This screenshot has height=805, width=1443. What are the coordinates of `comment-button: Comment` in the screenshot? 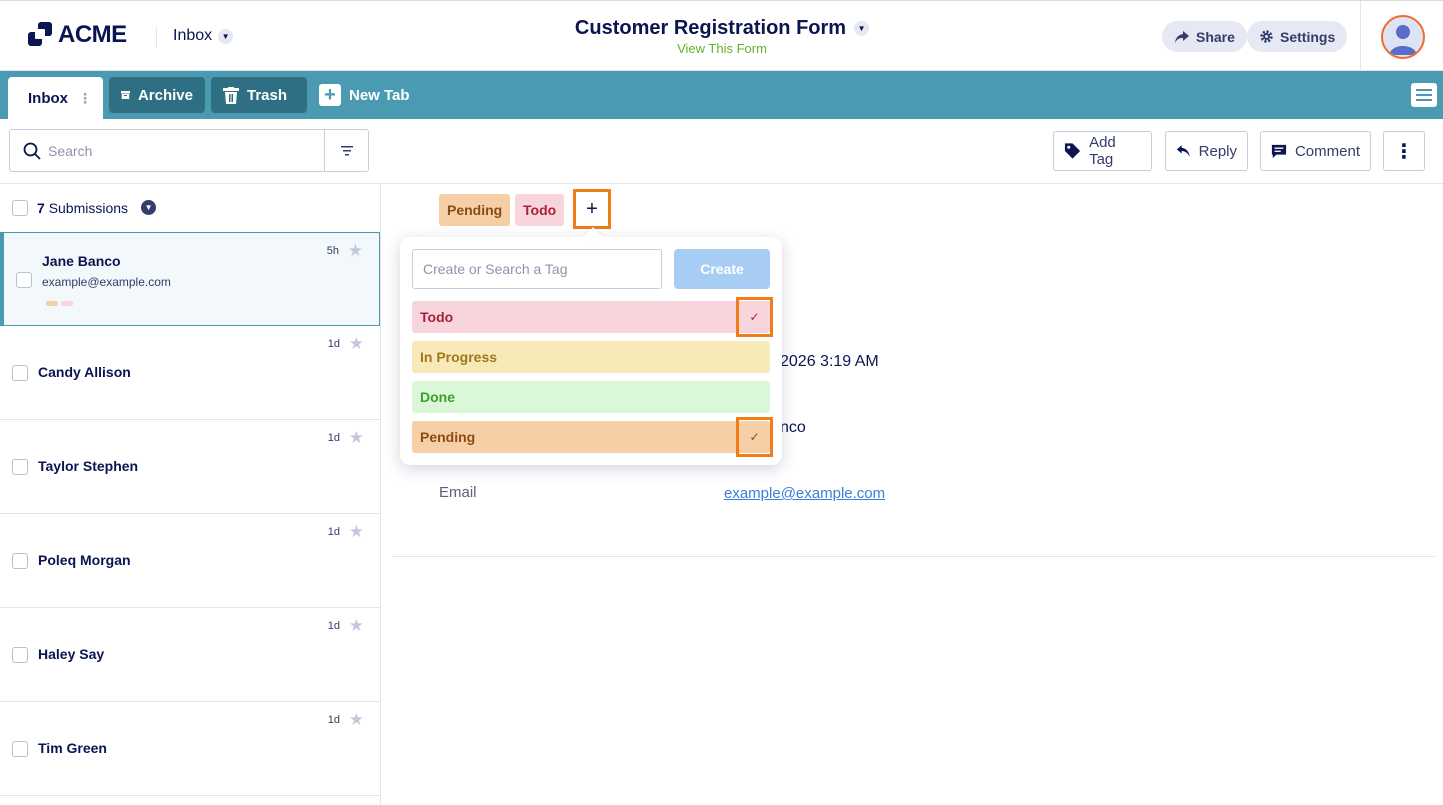 It's located at (1315, 151).